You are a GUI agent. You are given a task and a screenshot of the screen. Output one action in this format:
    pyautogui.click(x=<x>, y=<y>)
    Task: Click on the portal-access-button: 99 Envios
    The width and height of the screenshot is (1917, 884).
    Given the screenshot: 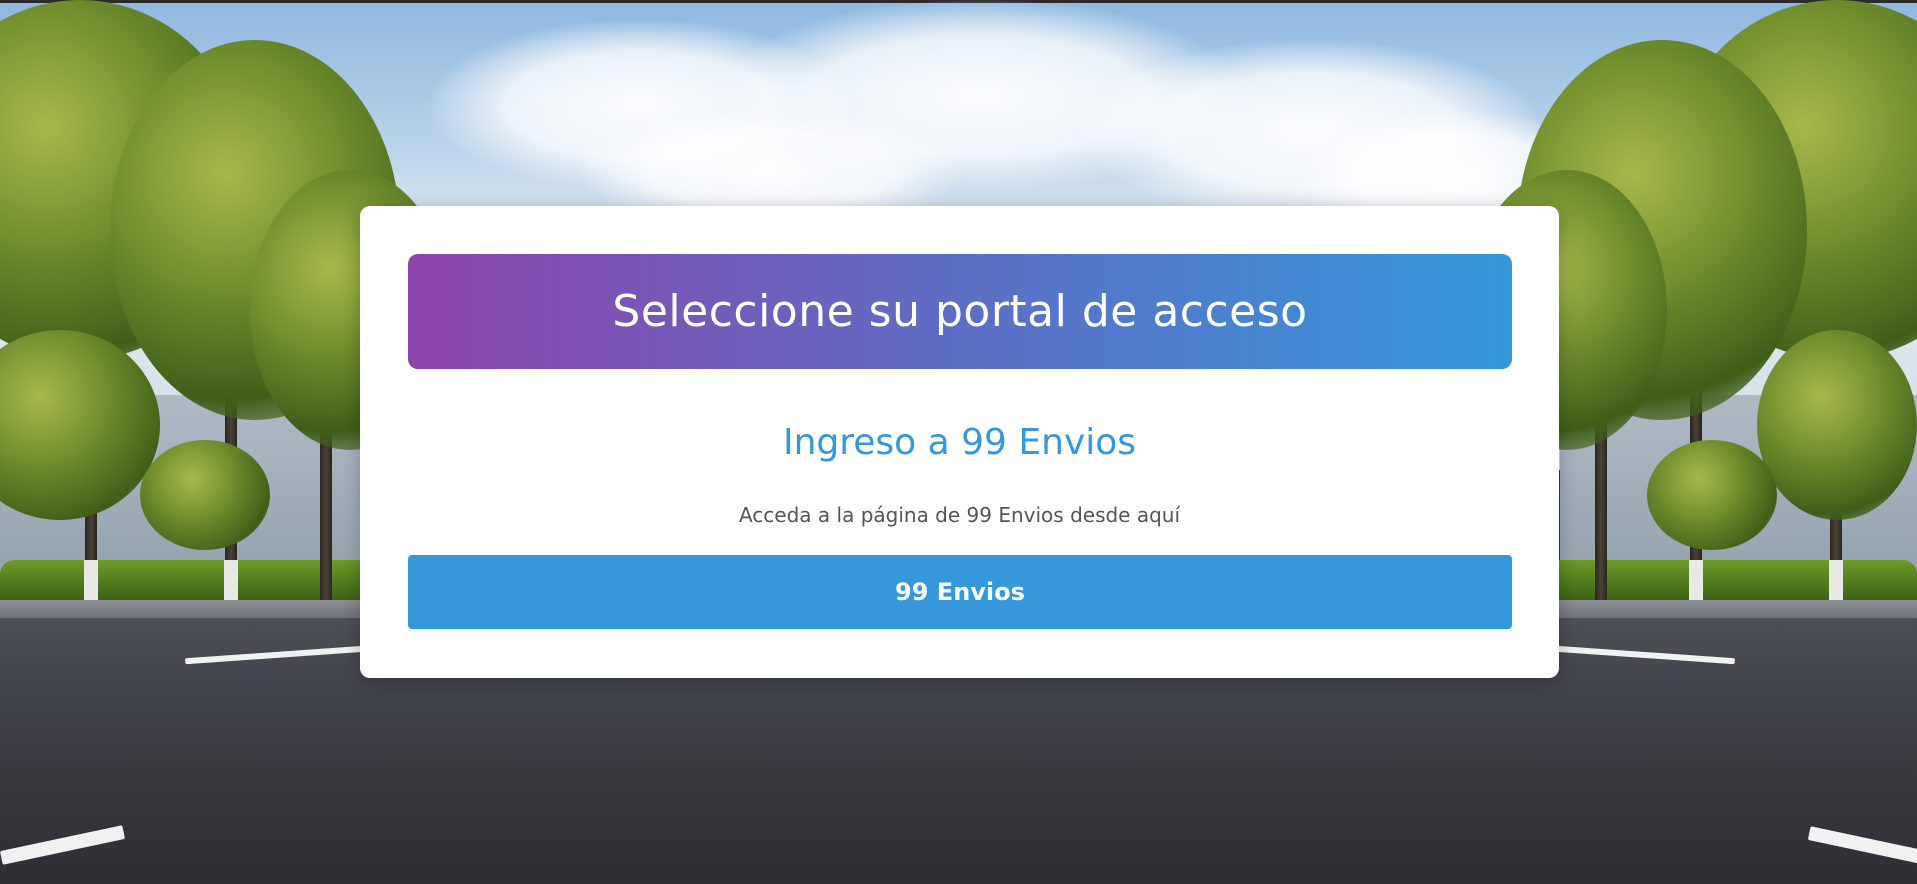 What is the action you would take?
    pyautogui.click(x=960, y=592)
    